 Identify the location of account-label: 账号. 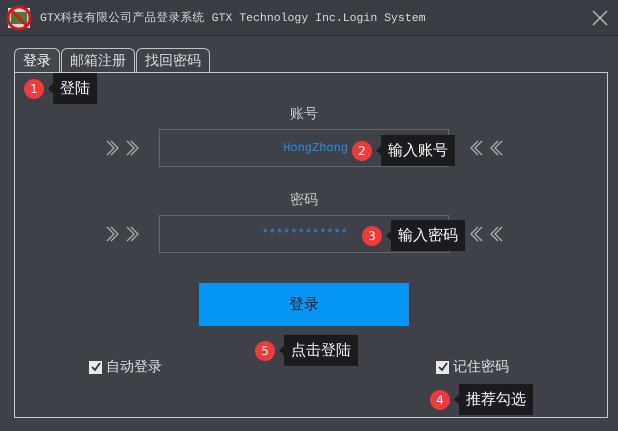
(304, 114).